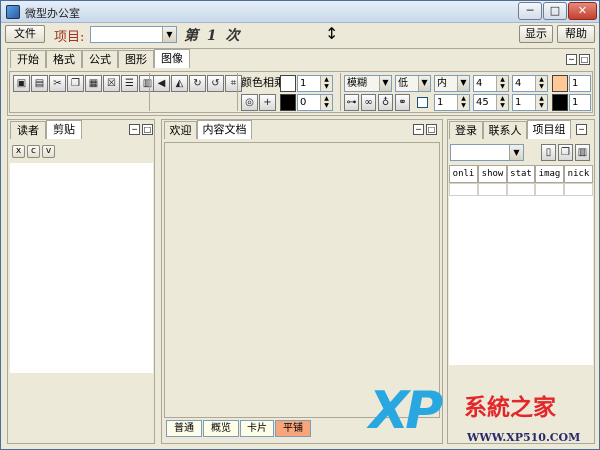  Describe the element at coordinates (548, 152) in the screenshot. I see `new-doc-icon: ▯` at that location.